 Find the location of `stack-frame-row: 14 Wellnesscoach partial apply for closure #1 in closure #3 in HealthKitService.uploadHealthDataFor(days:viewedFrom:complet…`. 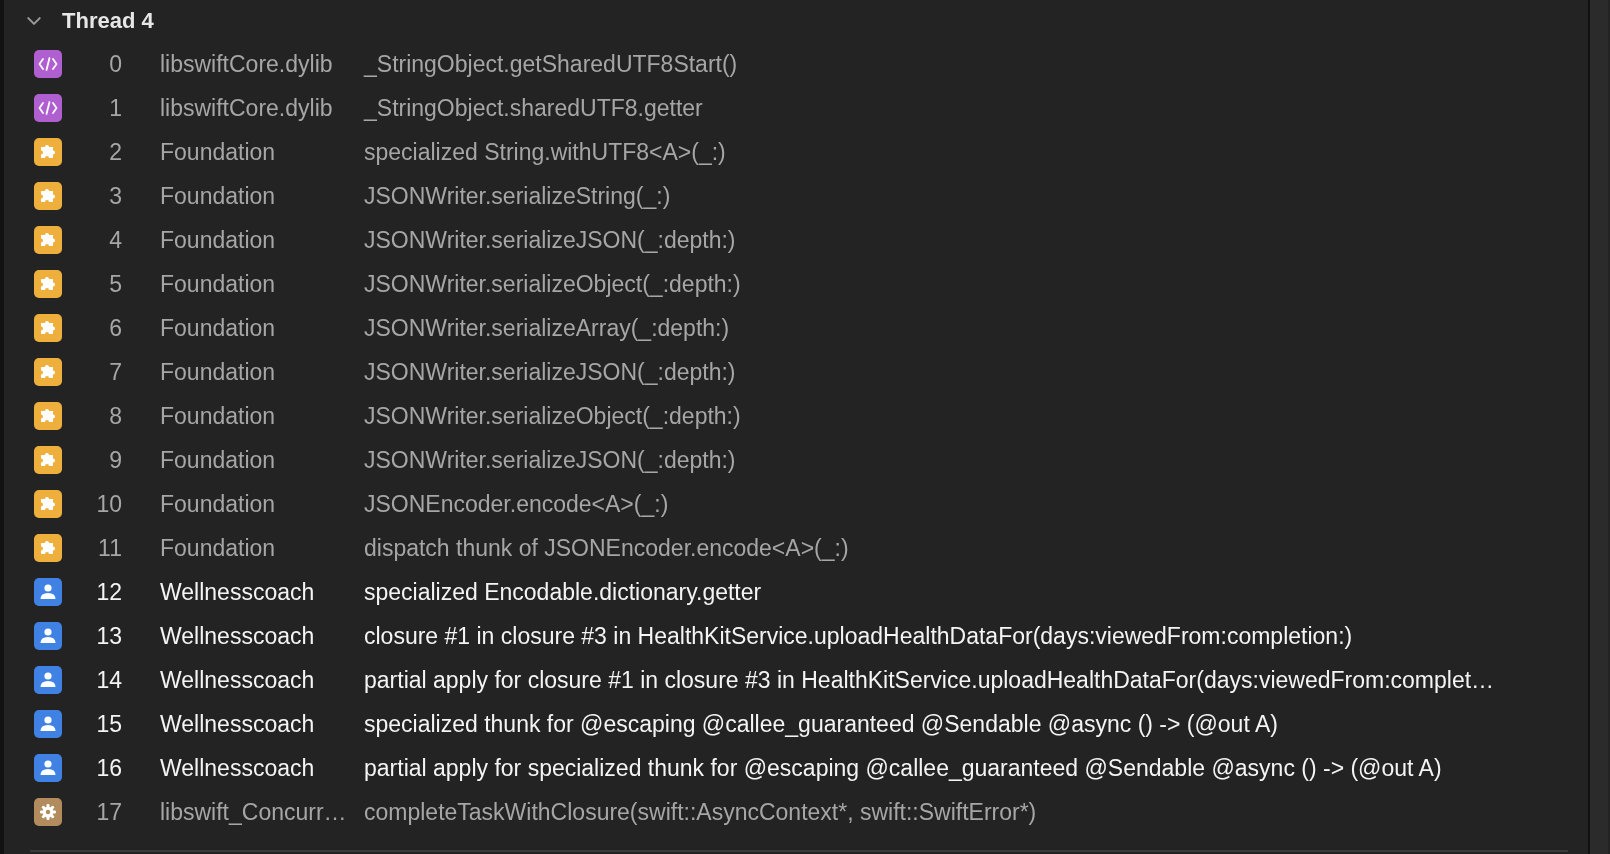

stack-frame-row: 14 Wellnesscoach partial apply for closure #1 in closure #3 in HealthKitService.uploadHealthDataFor(days:viewedFrom:complet… is located at coordinates (796, 680).